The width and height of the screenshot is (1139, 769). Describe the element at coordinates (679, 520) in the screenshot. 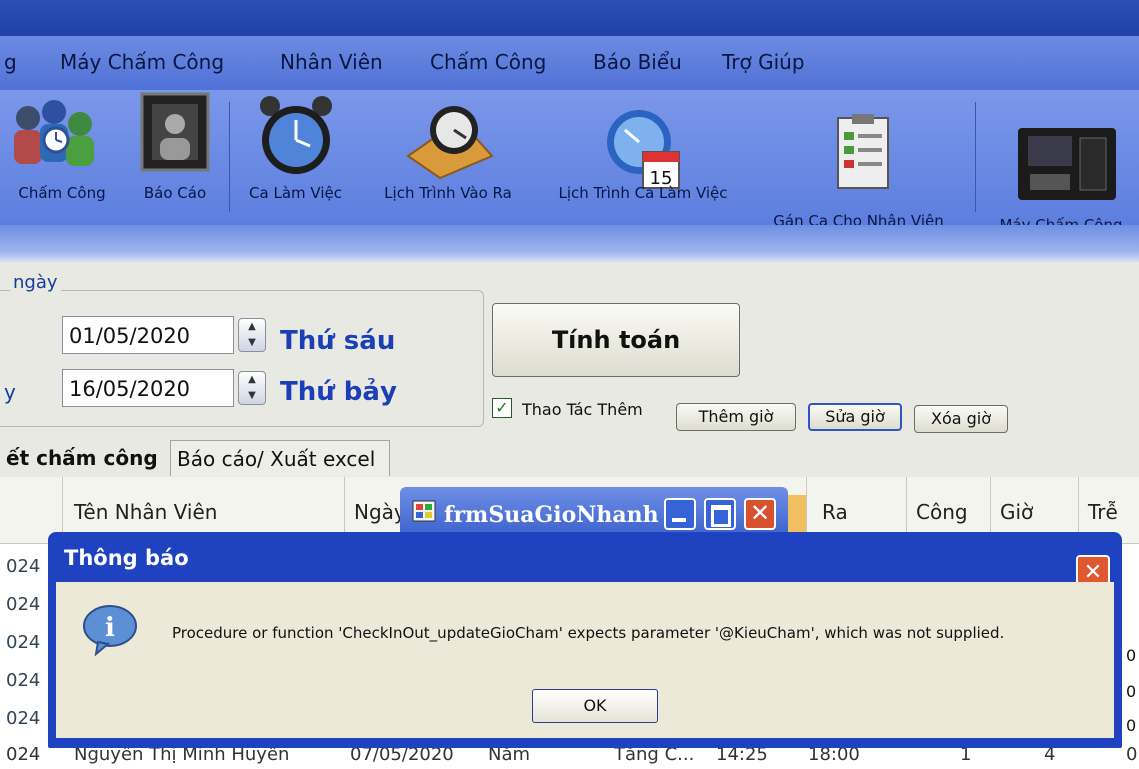

I see `minimize-icon` at that location.